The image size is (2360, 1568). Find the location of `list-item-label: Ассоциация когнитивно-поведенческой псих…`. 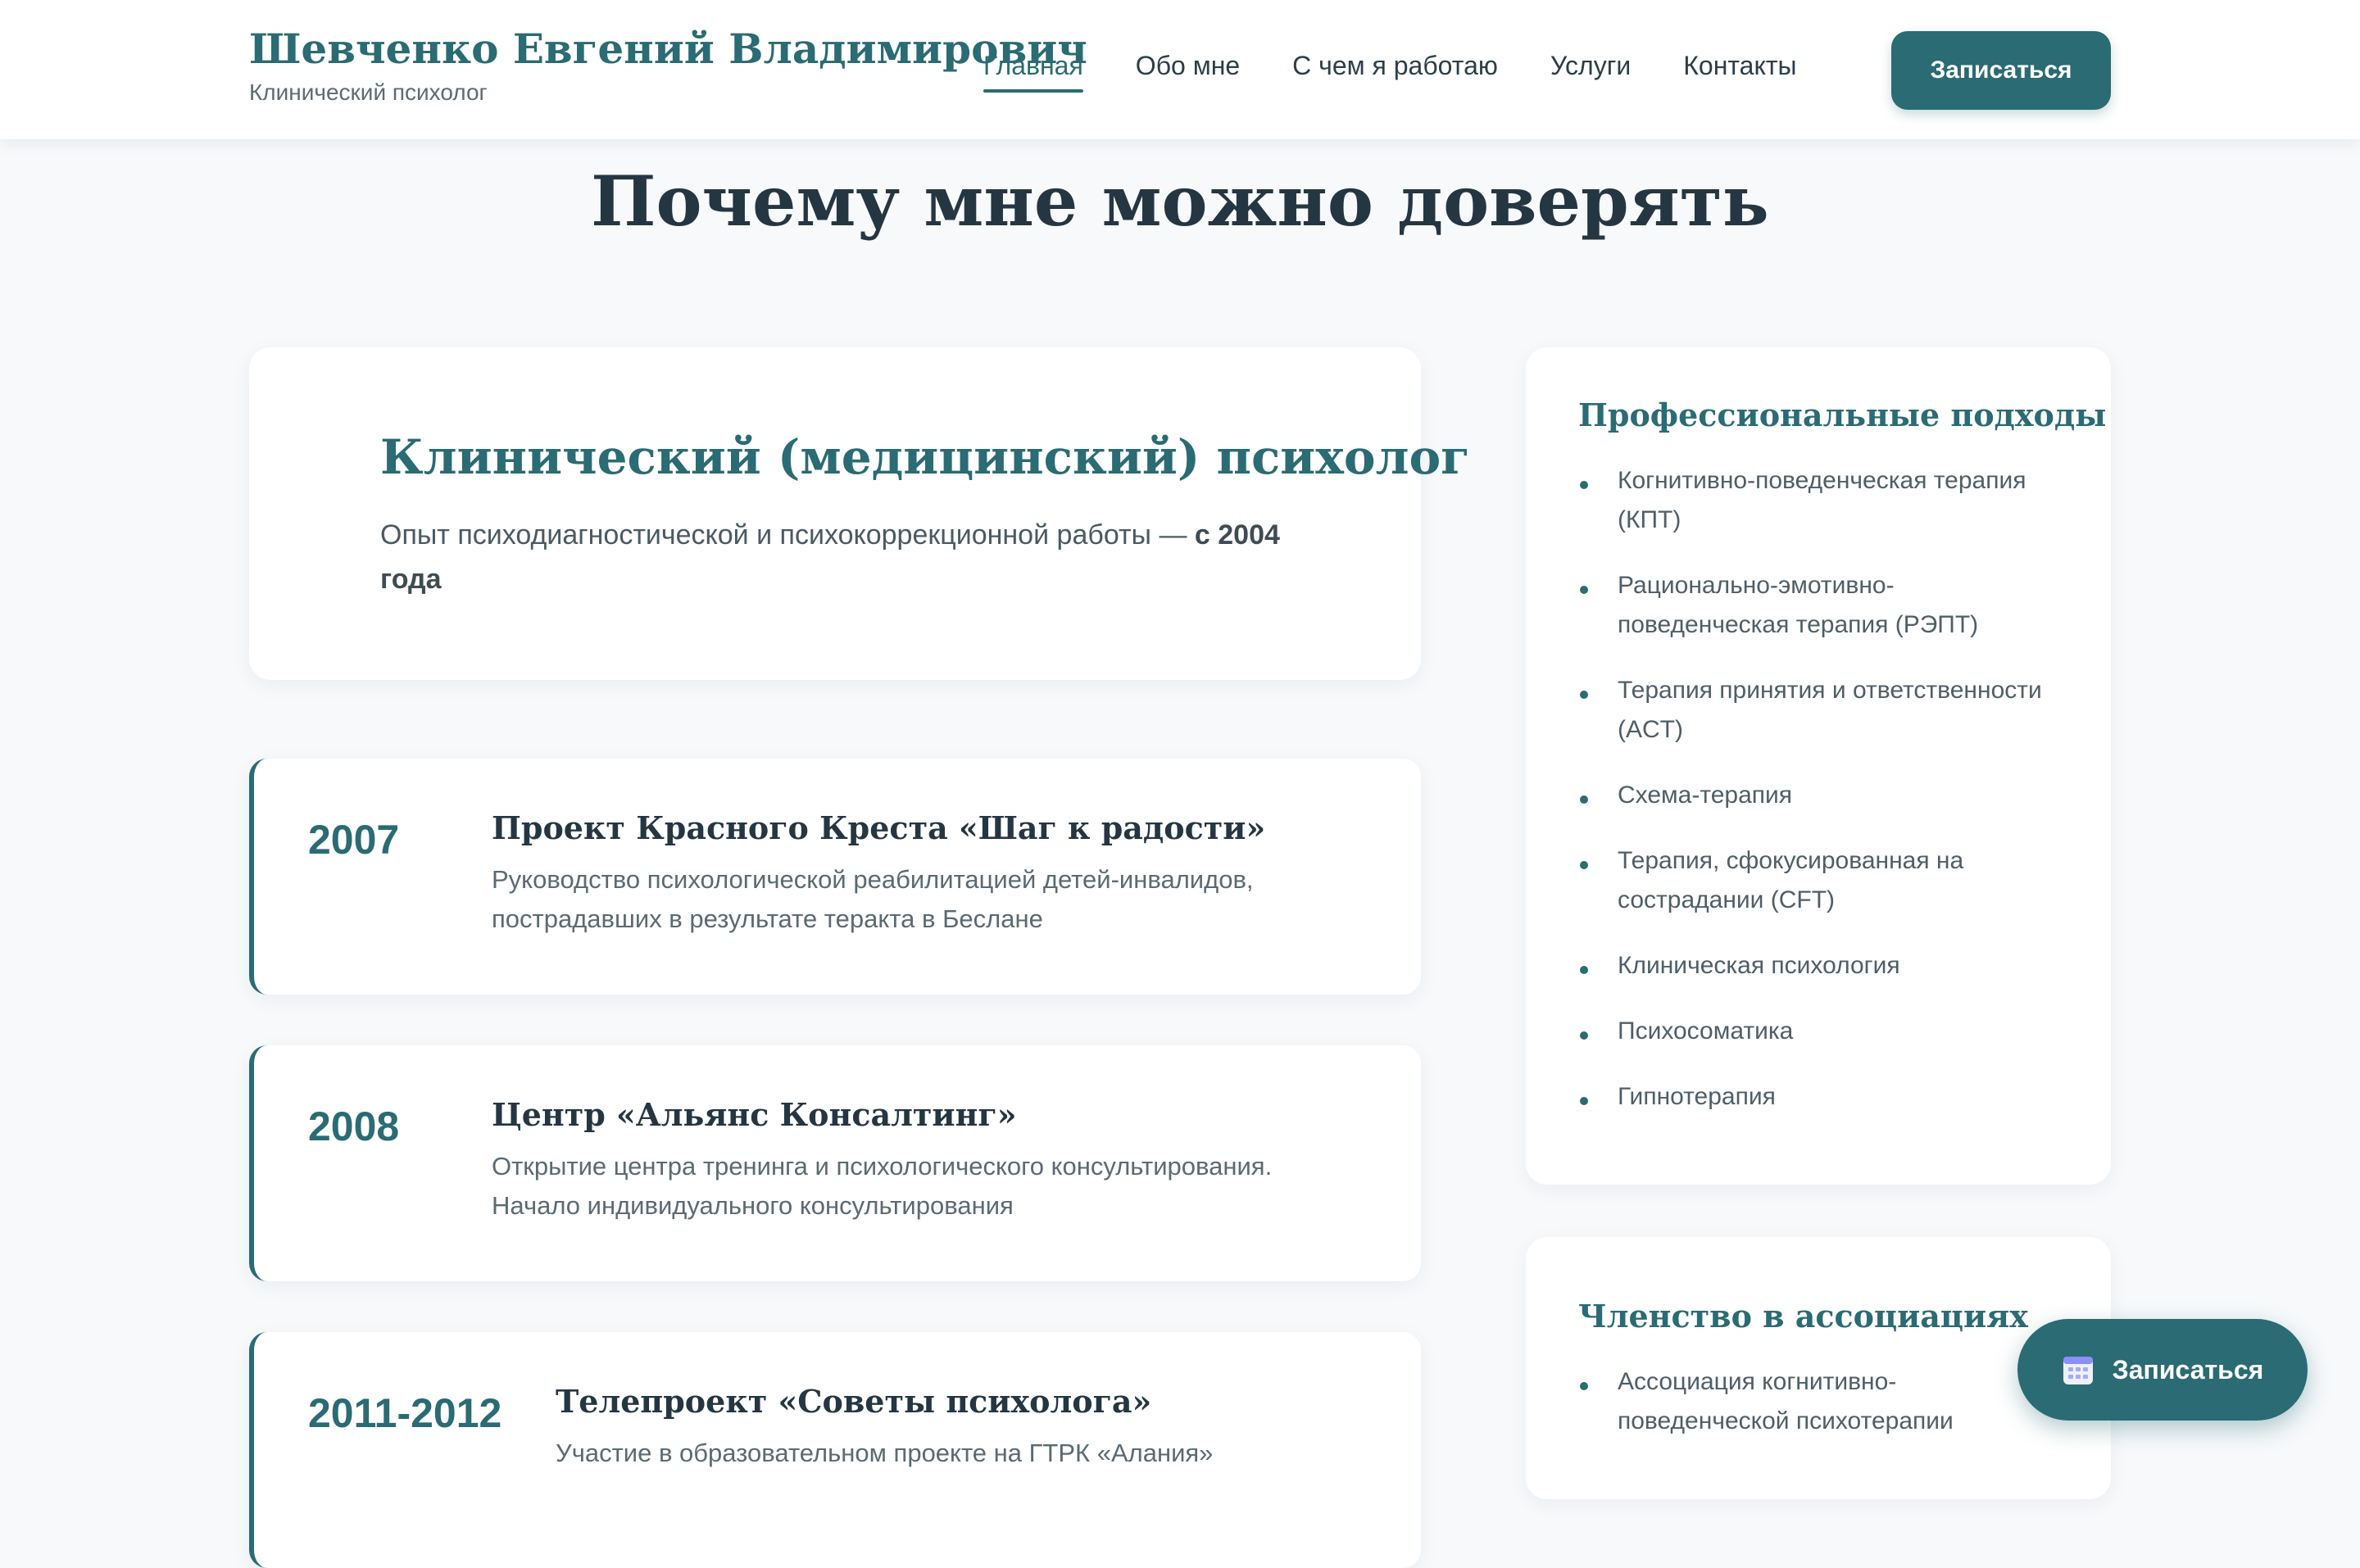

list-item-label: Ассоциация когнитивно-поведенческой псих… is located at coordinates (1786, 1401).